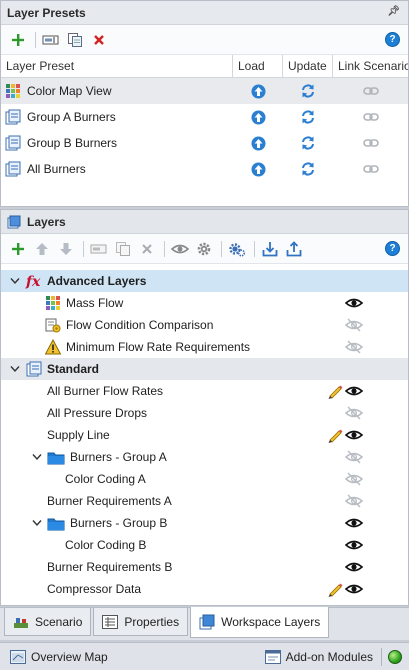 The image size is (409, 670). Describe the element at coordinates (18, 249) in the screenshot. I see `add-layer-button` at that location.